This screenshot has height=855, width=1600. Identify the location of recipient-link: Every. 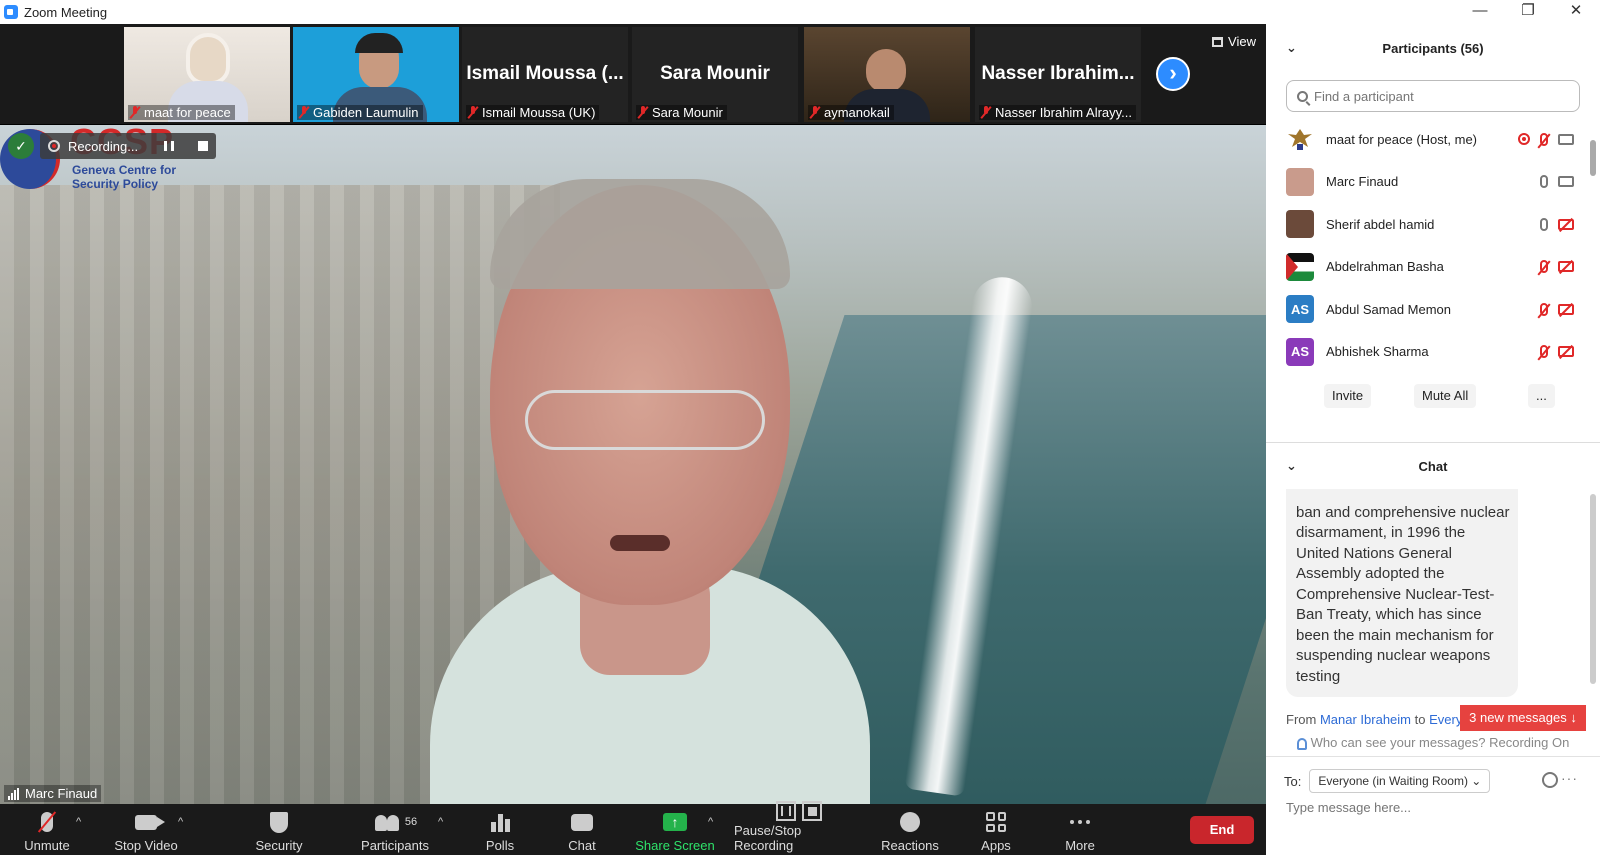
(1445, 719).